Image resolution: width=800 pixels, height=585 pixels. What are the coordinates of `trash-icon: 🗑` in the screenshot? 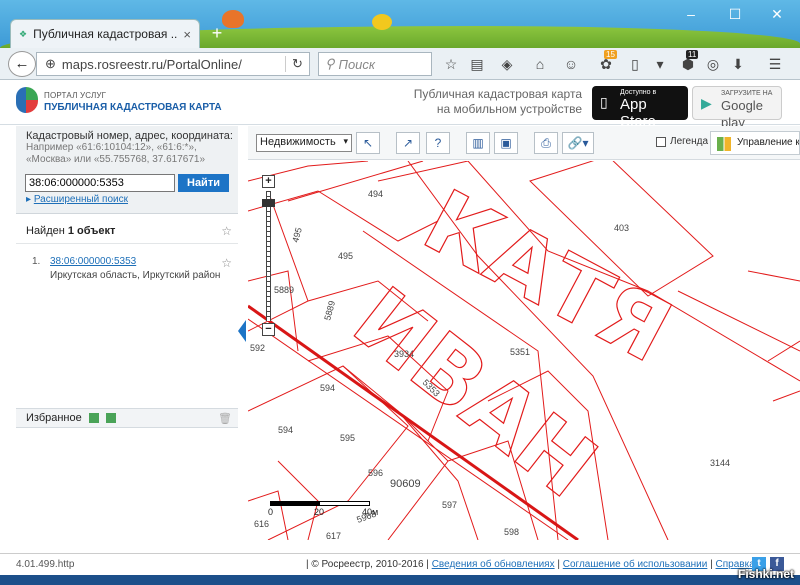 It's located at (225, 418).